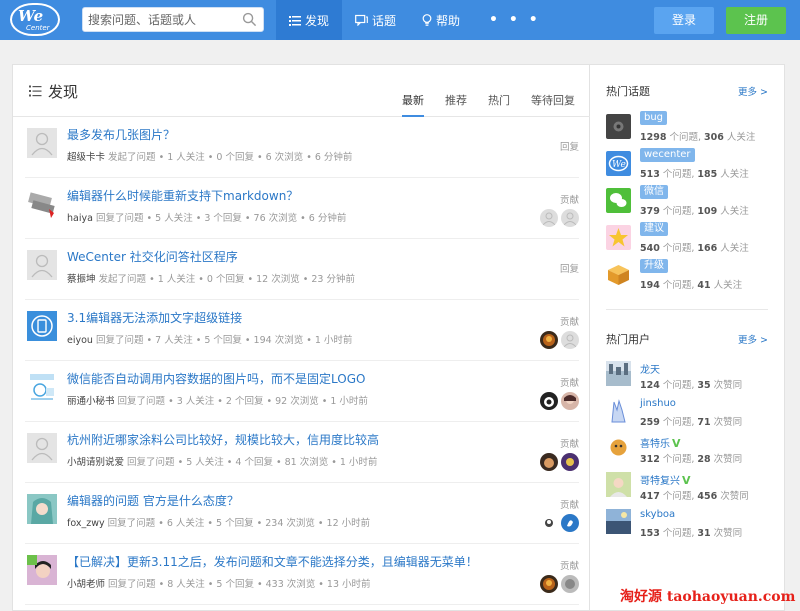 The height and width of the screenshot is (611, 800). Describe the element at coordinates (569, 269) in the screenshot. I see `reply-label: 回复` at that location.